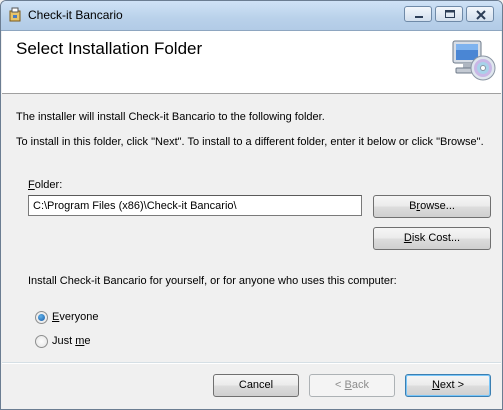 The height and width of the screenshot is (410, 503). What do you see at coordinates (251, 16) in the screenshot?
I see `title-bar: Check-it Bancario` at bounding box center [251, 16].